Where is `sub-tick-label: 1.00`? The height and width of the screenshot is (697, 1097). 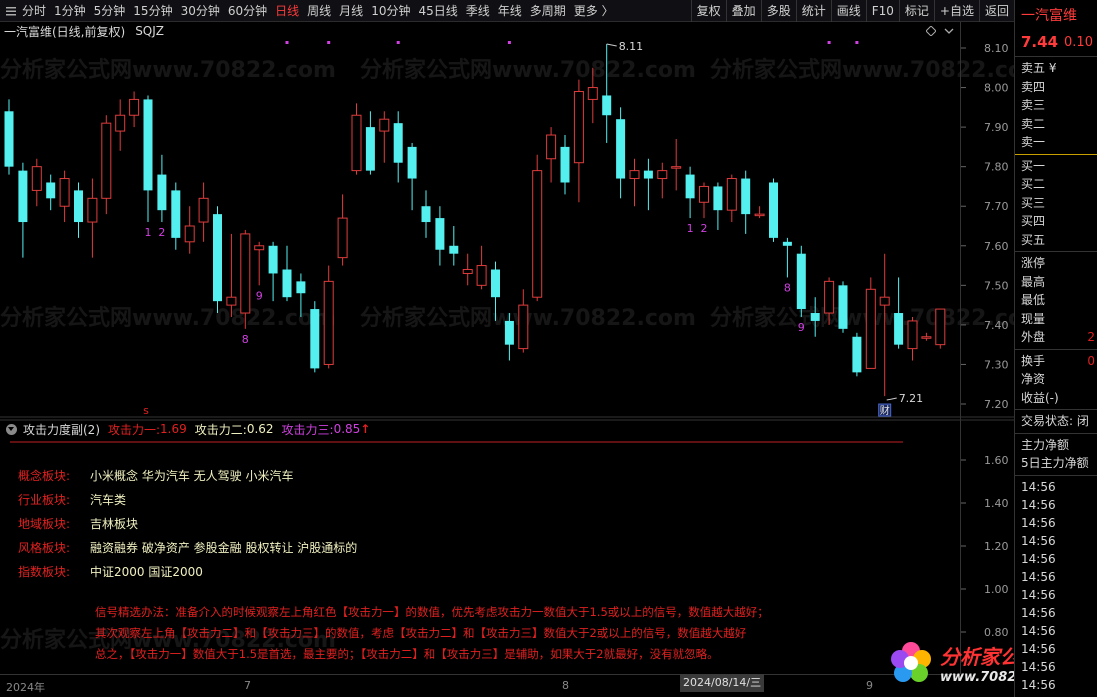
sub-tick-label: 1.00 is located at coordinates (996, 589).